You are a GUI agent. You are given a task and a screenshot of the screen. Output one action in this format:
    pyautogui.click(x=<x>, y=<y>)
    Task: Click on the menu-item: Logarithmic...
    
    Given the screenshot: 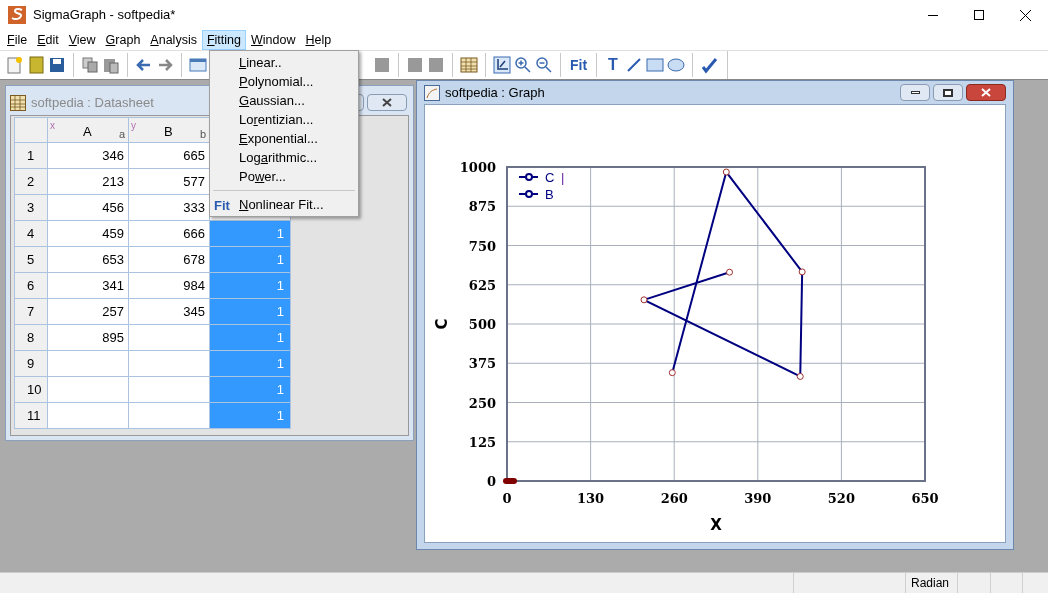 What is the action you would take?
    pyautogui.click(x=284, y=157)
    